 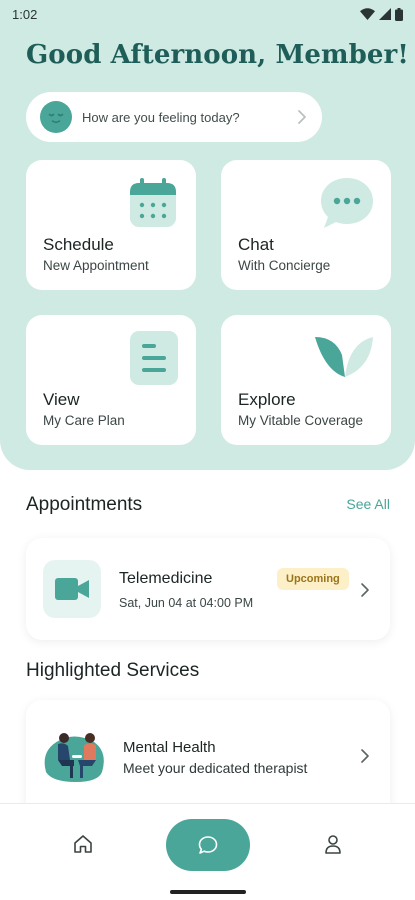 What do you see at coordinates (161, 117) in the screenshot?
I see `mood-prompt-text: How are you feeling today?` at bounding box center [161, 117].